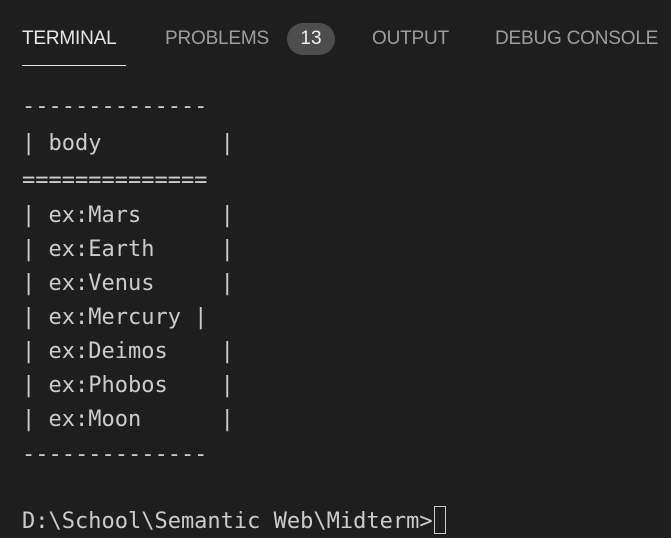 The image size is (671, 538). Describe the element at coordinates (217, 39) in the screenshot. I see `tab-problems: PROBLEMS` at that location.